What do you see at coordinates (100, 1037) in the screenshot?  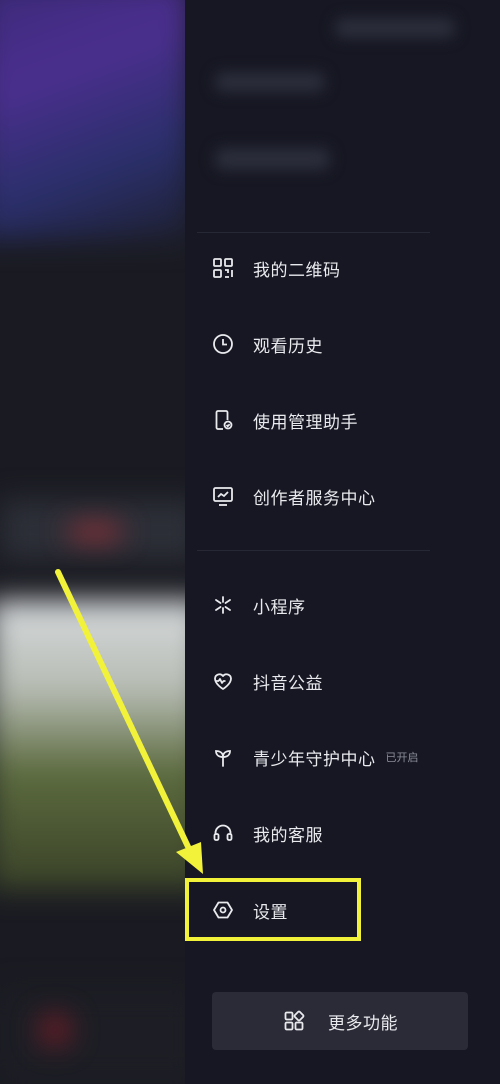 I see `background-bottom-bar` at bounding box center [100, 1037].